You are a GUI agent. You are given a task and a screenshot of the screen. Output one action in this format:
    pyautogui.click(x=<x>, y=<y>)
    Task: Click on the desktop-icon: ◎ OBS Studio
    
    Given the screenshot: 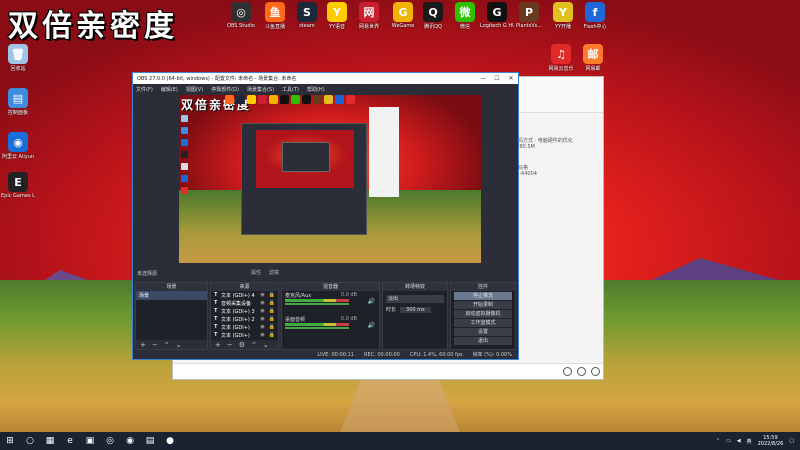 What is the action you would take?
    pyautogui.click(x=241, y=15)
    